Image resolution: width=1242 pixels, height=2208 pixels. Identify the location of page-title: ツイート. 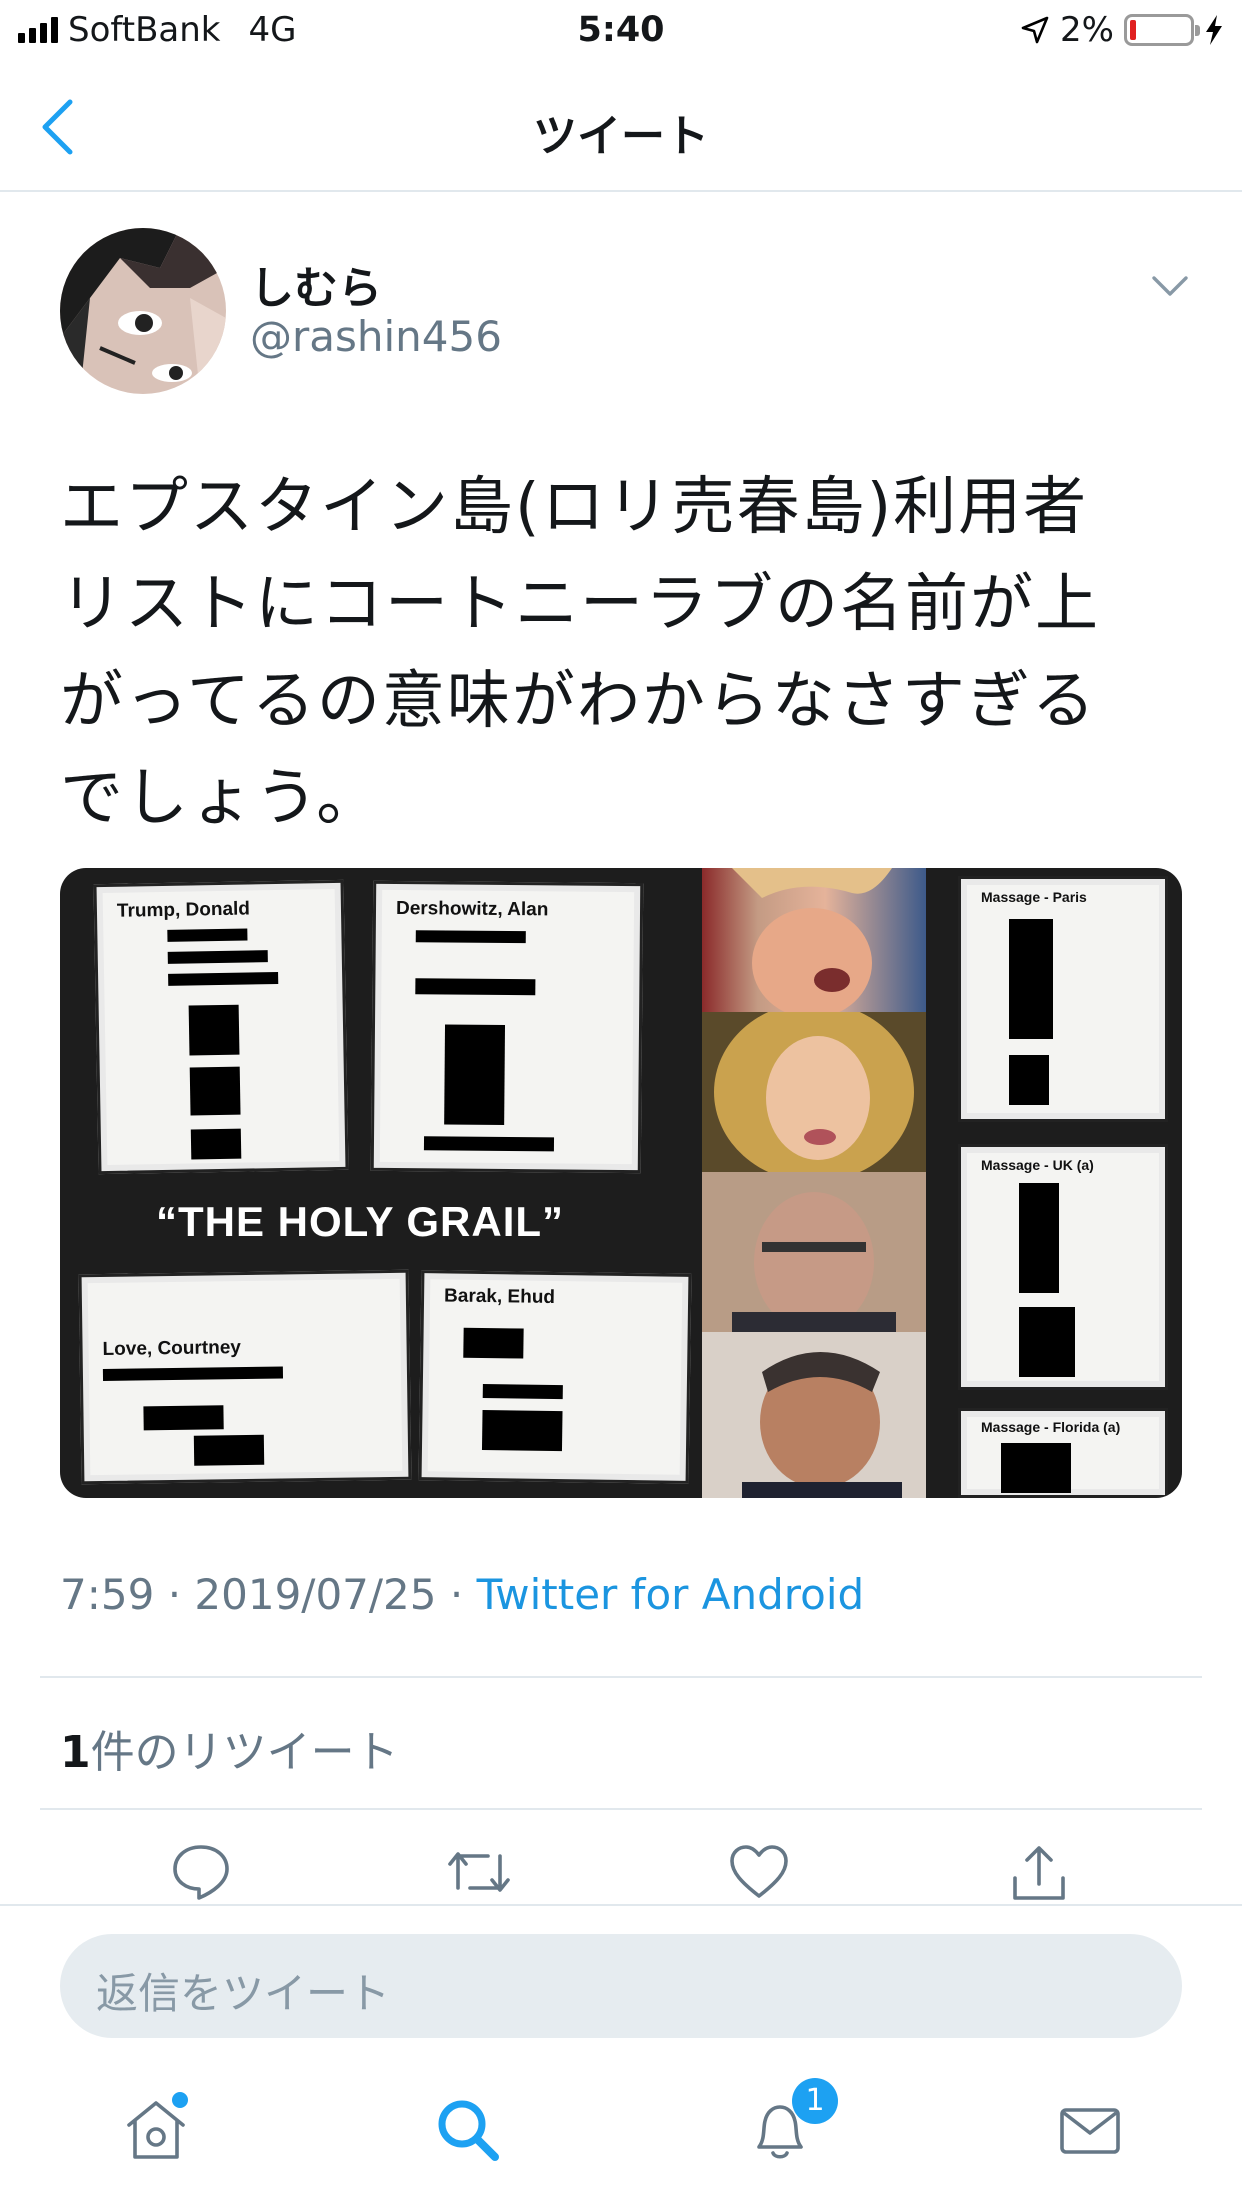
(621, 136).